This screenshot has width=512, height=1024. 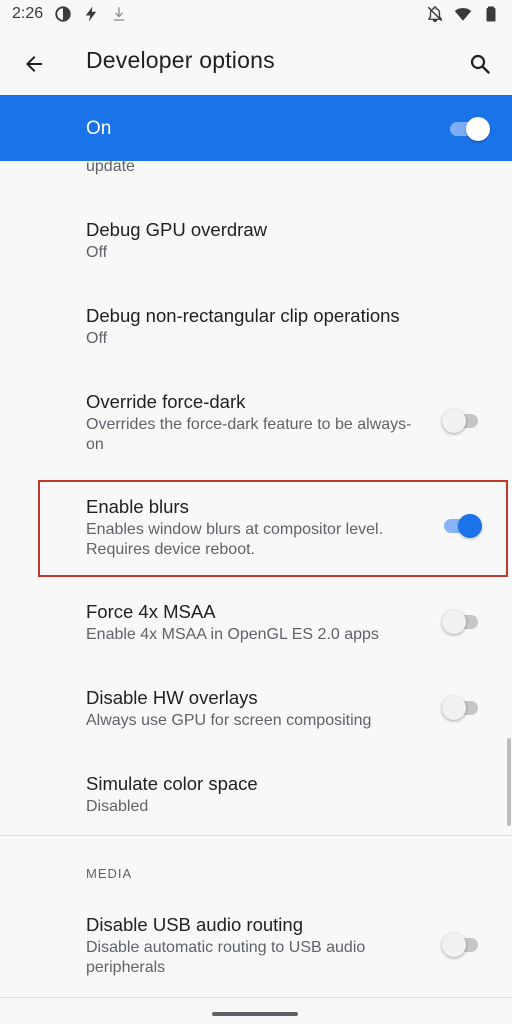 I want to click on scrollbar, so click(x=509, y=782).